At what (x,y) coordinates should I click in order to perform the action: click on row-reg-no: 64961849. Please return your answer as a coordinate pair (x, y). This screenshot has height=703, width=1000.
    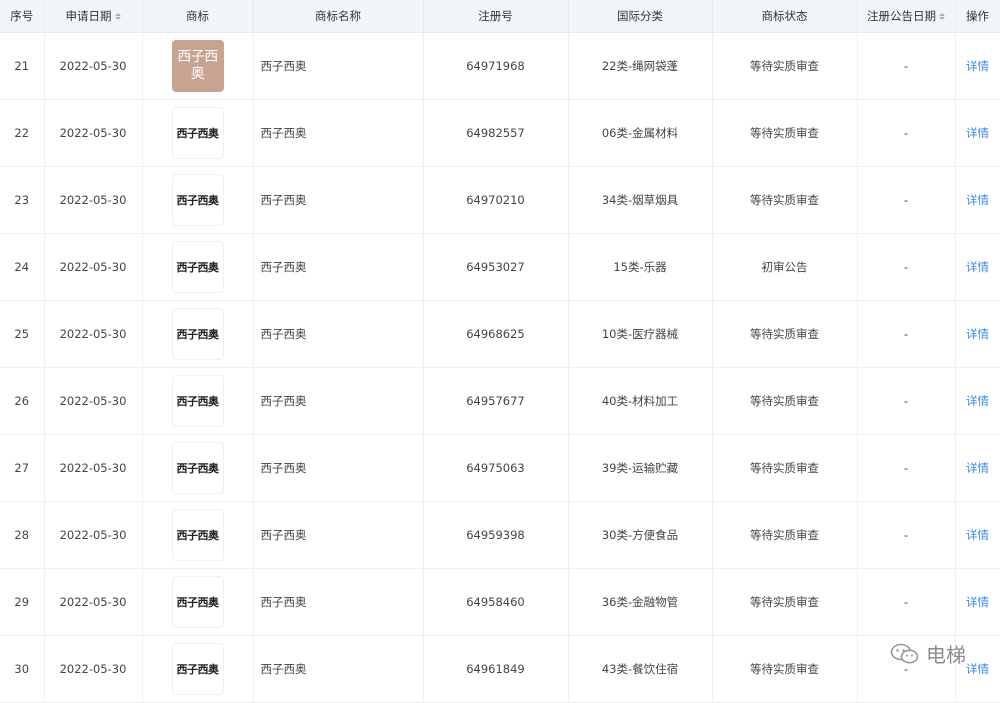
    Looking at the image, I should click on (496, 669).